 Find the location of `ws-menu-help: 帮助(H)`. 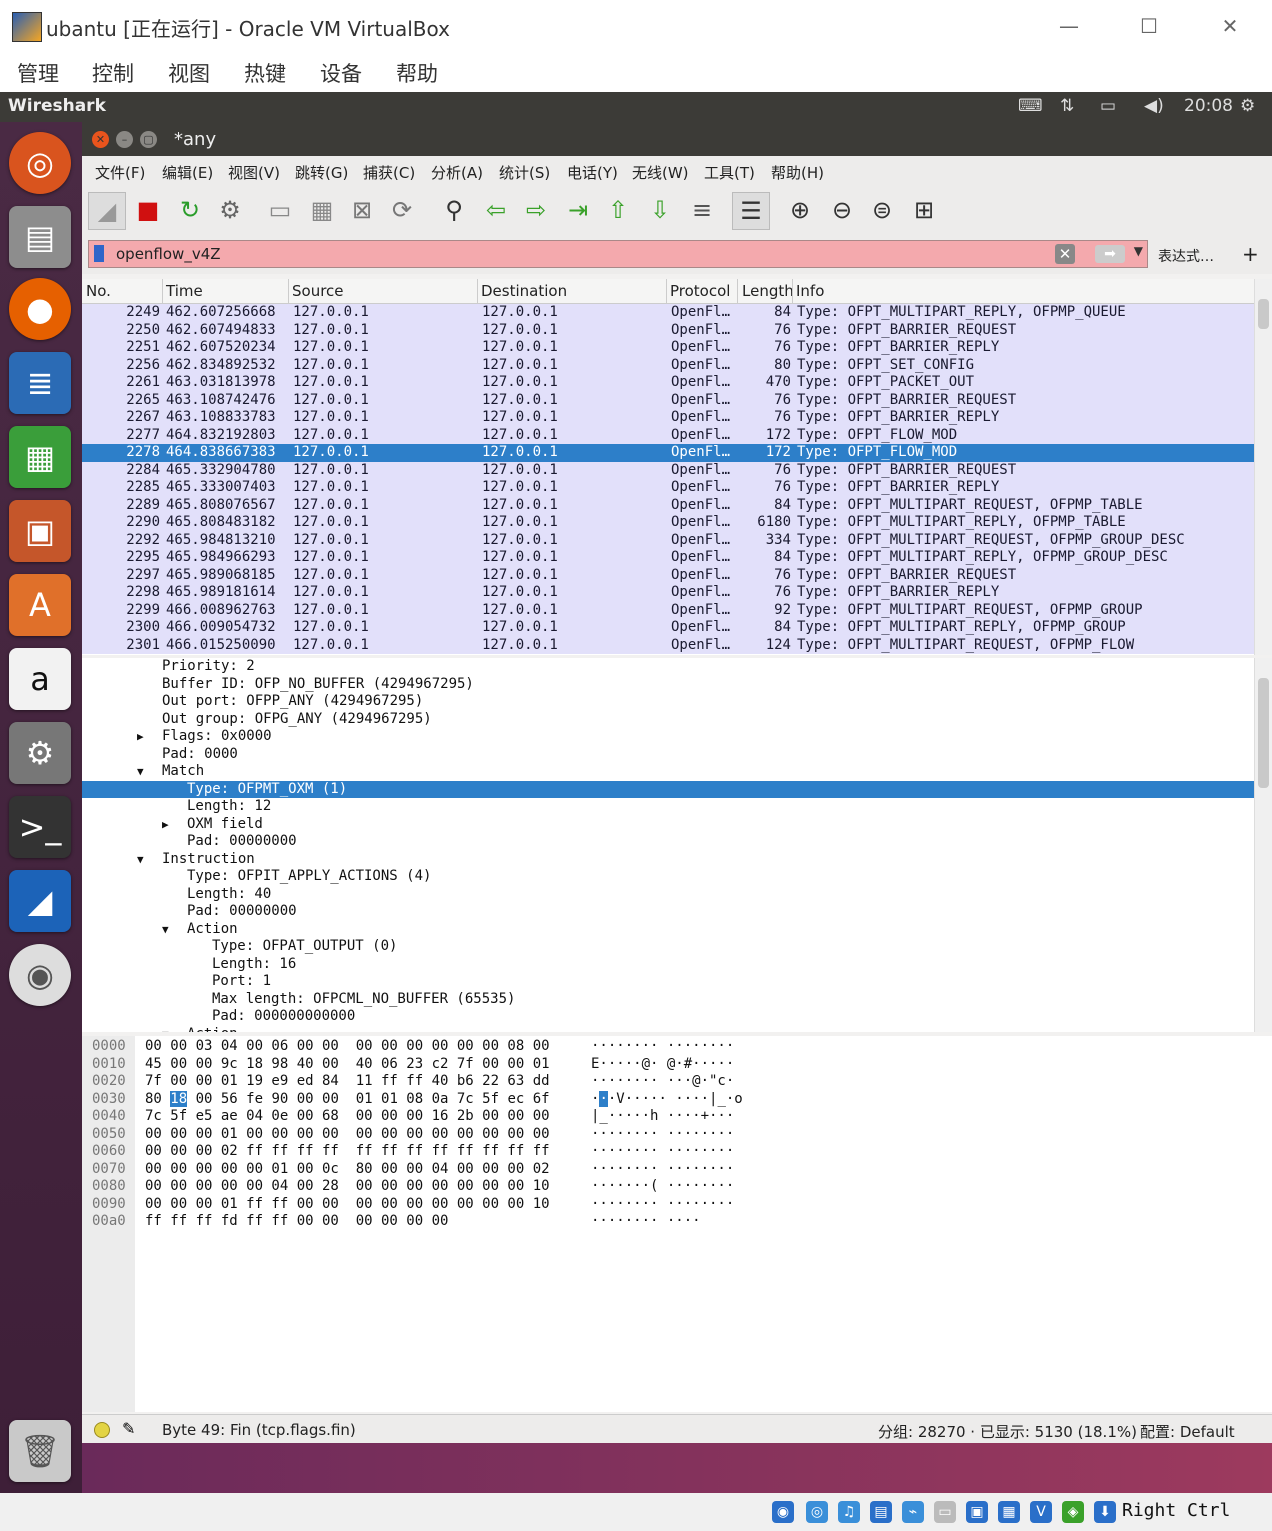

ws-menu-help: 帮助(H) is located at coordinates (797, 172).